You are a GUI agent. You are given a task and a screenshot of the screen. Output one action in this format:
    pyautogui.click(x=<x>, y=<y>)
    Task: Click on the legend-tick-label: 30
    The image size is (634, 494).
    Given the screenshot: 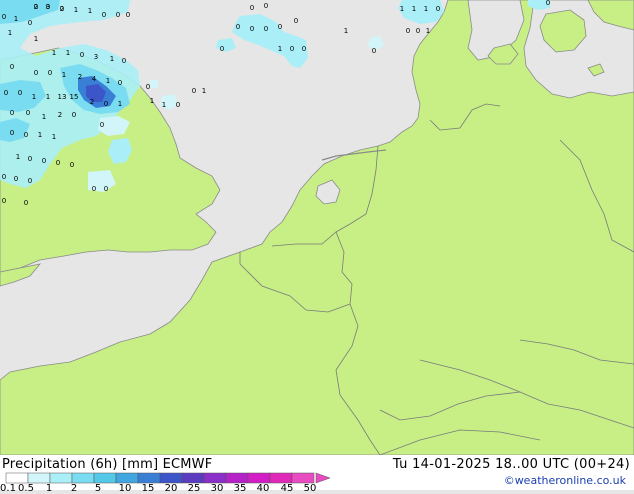 What is the action you would take?
    pyautogui.click(x=217, y=488)
    